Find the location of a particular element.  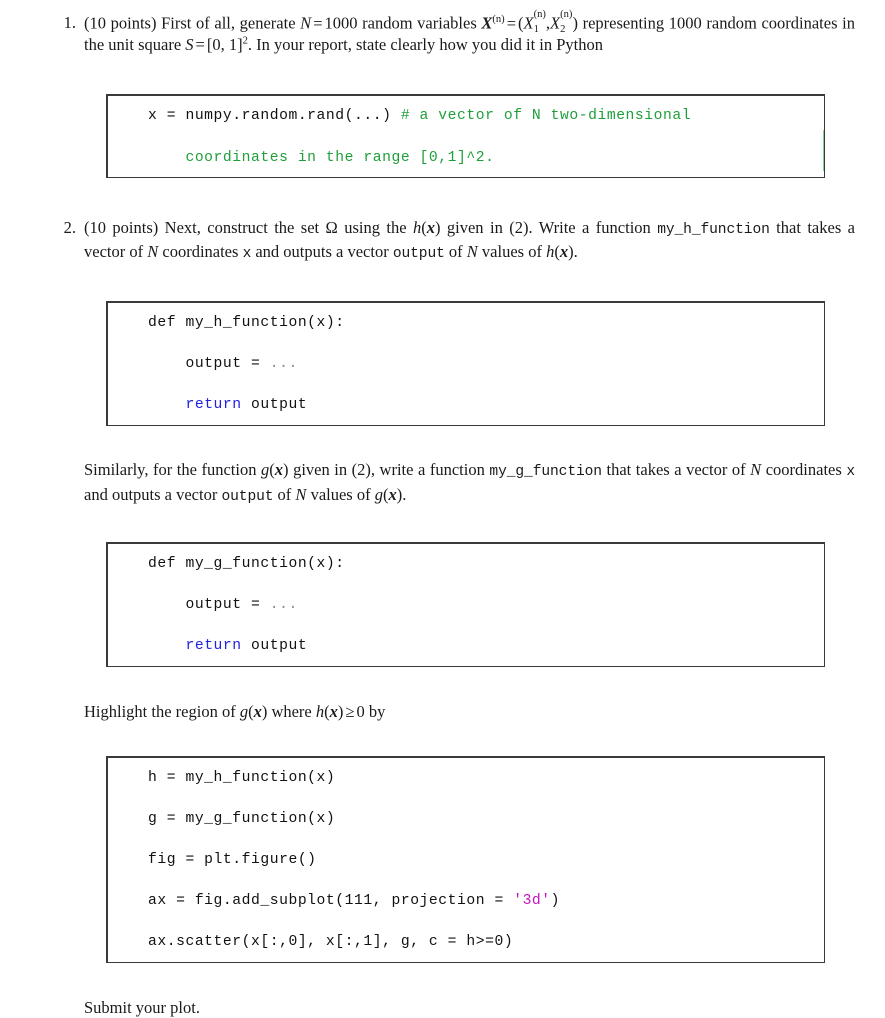

p2-var-N2: N is located at coordinates (472, 252).